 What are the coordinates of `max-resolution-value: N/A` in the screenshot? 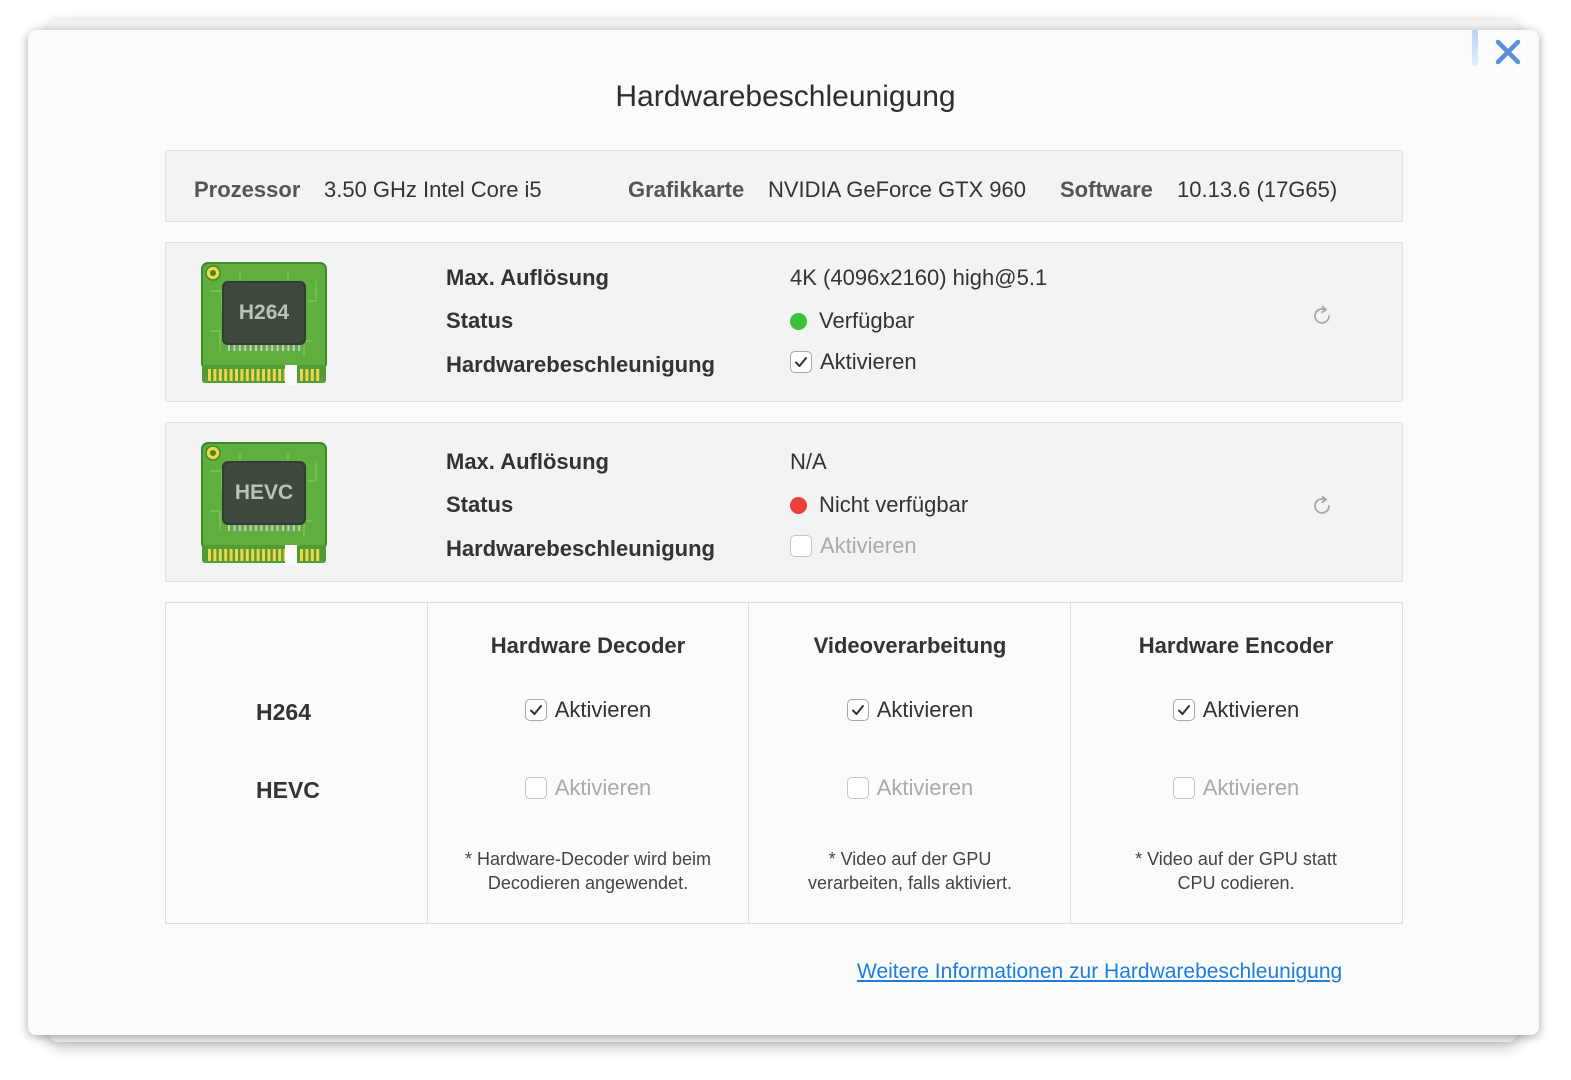 It's located at (808, 461).